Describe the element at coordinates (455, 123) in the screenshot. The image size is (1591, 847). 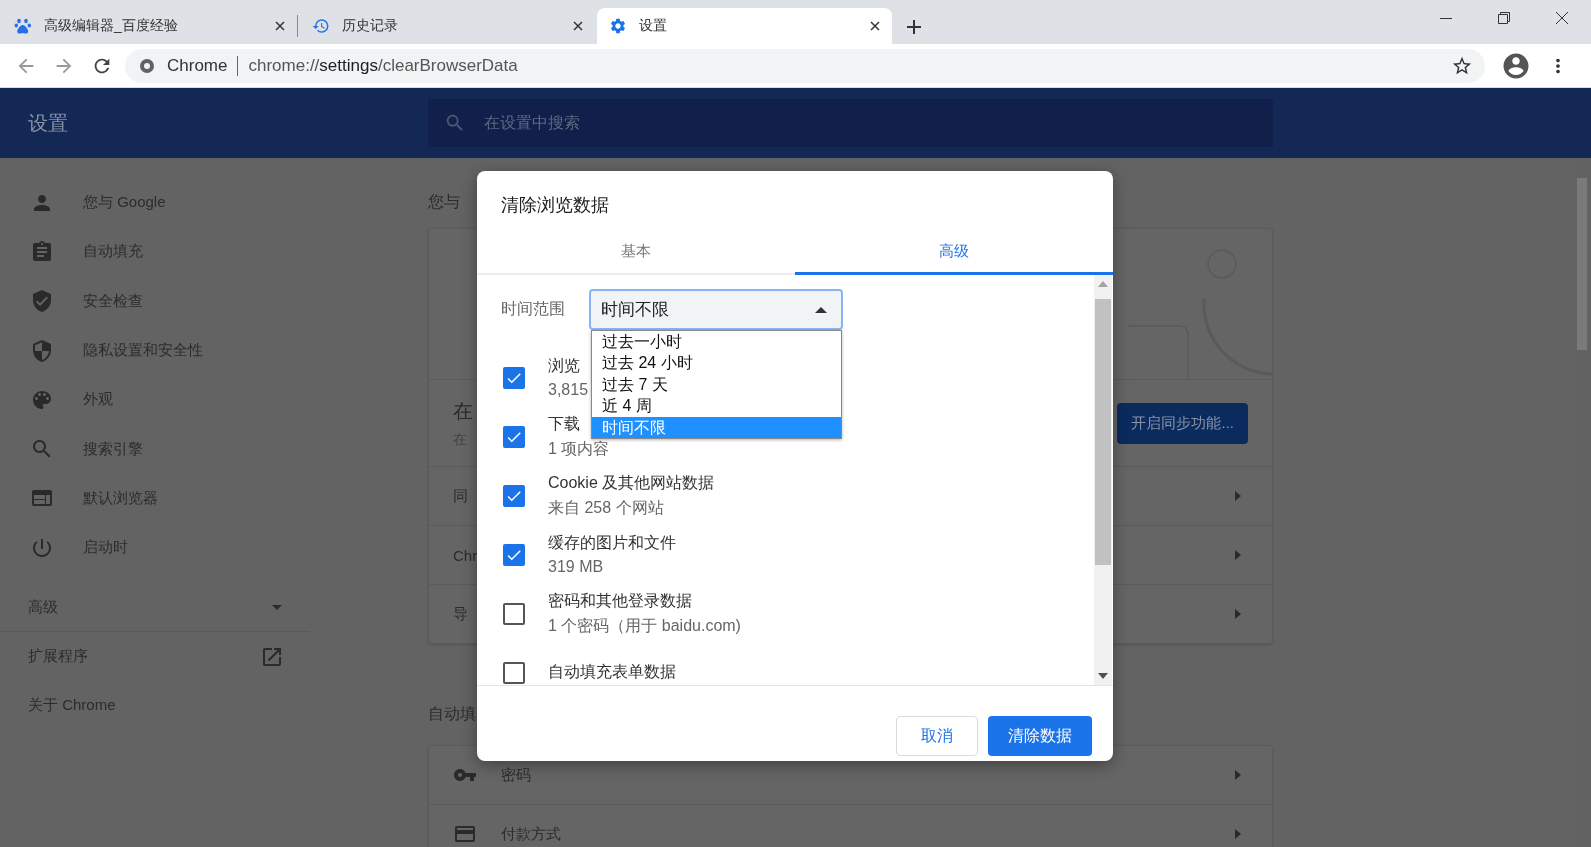
I see `search-icon` at that location.